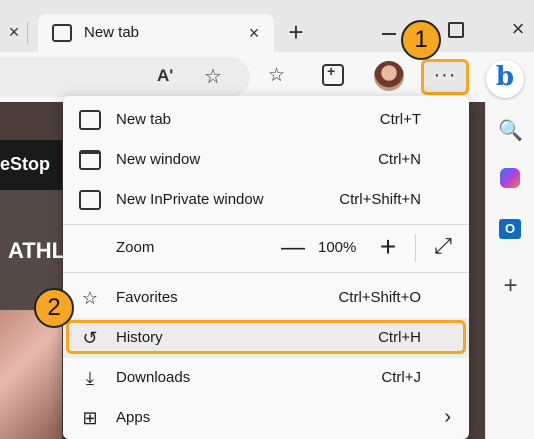 This screenshot has width=534, height=439. What do you see at coordinates (90, 160) in the screenshot?
I see `window-icon` at bounding box center [90, 160].